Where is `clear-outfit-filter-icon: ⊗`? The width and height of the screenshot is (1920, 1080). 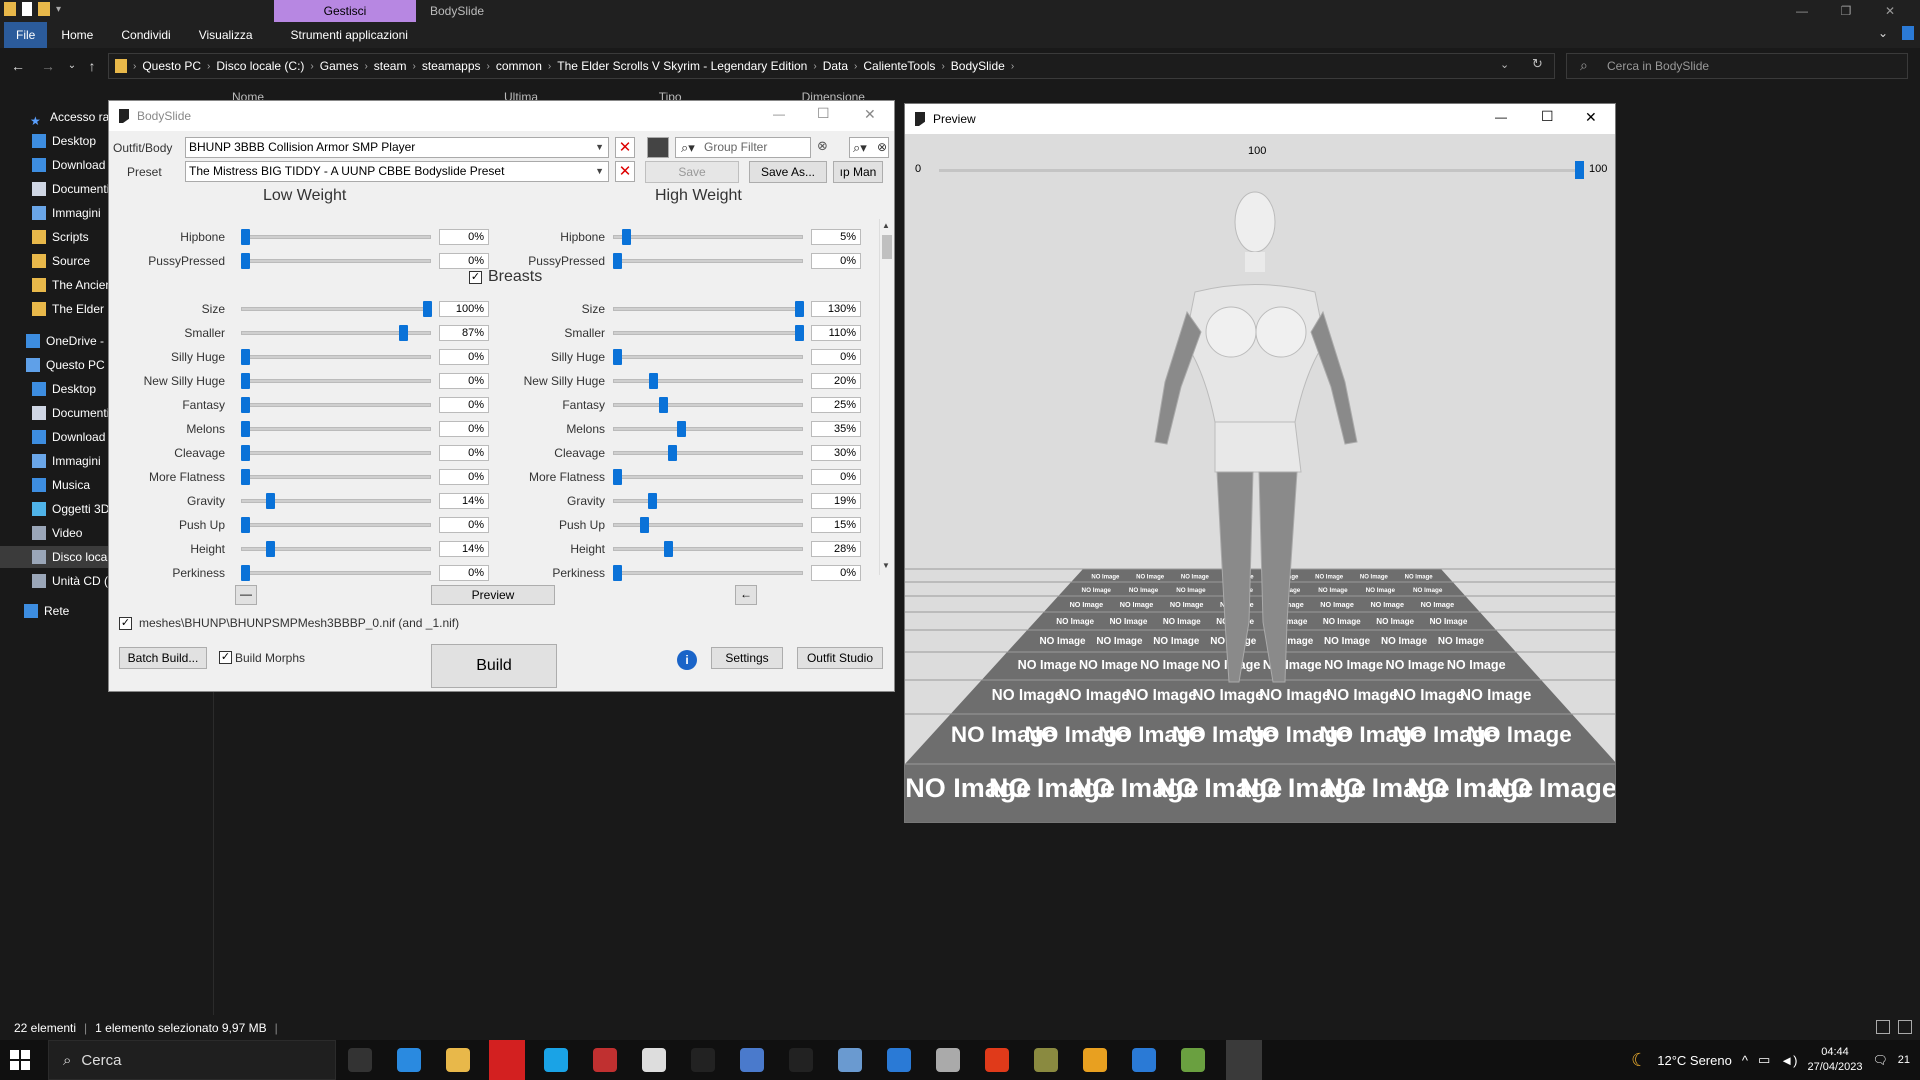 clear-outfit-filter-icon: ⊗ is located at coordinates (882, 147).